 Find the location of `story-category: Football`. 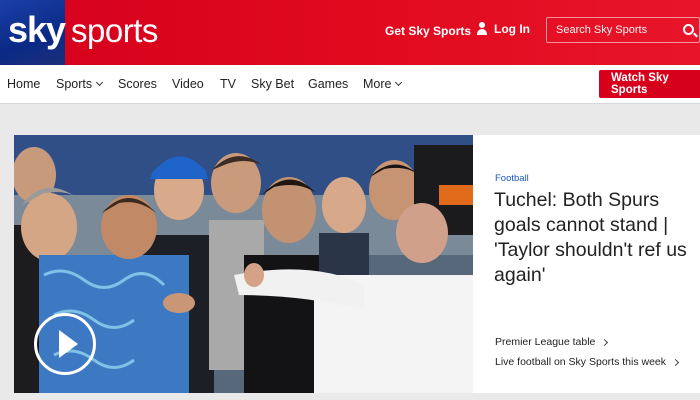

story-category: Football is located at coordinates (512, 178).